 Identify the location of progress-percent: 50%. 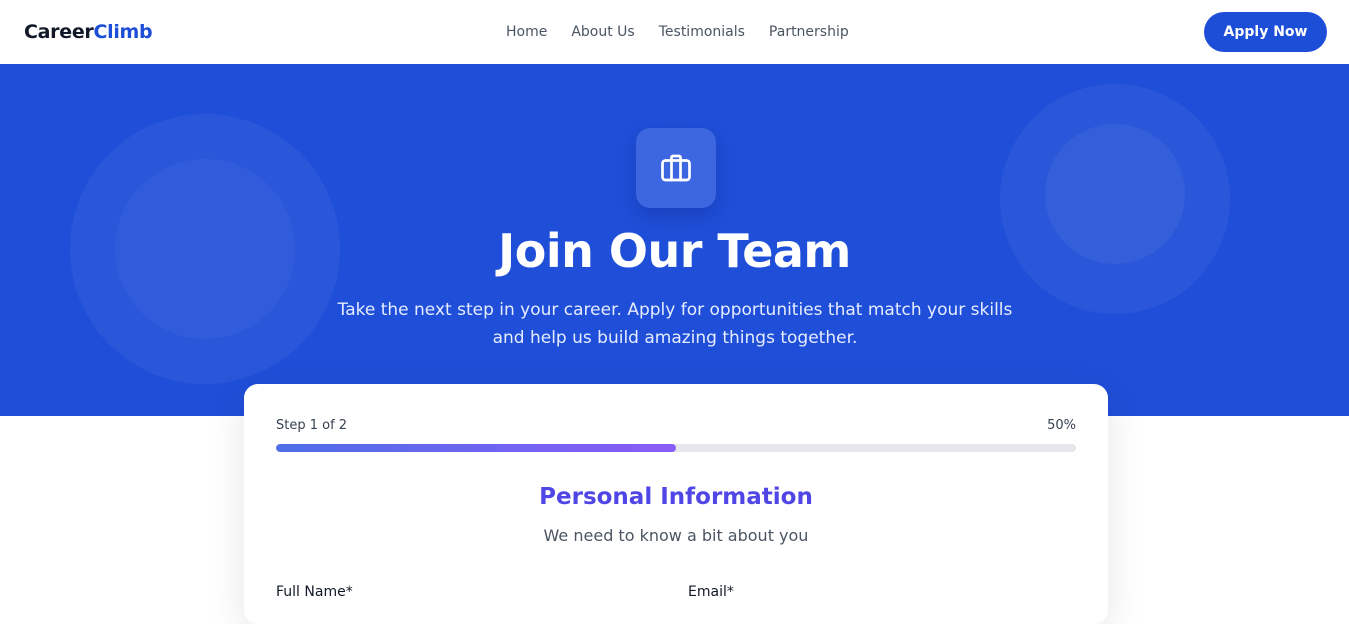
(1061, 425).